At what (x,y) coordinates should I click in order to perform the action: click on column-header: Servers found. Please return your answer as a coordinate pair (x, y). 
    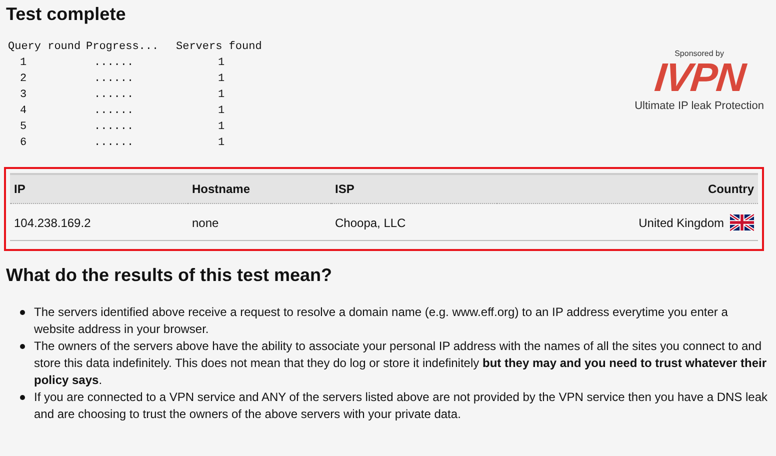
    Looking at the image, I should click on (219, 47).